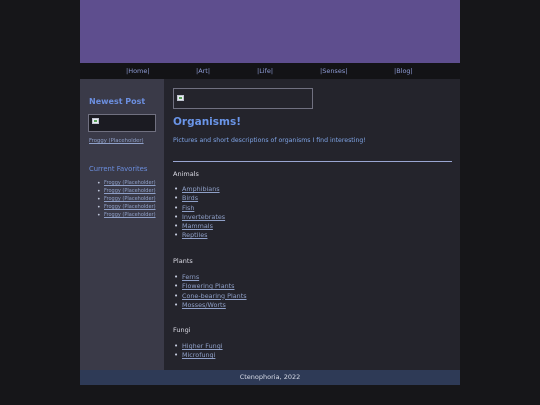 The height and width of the screenshot is (405, 540). Describe the element at coordinates (117, 101) in the screenshot. I see `newest-post-heading: Newest Post` at that location.